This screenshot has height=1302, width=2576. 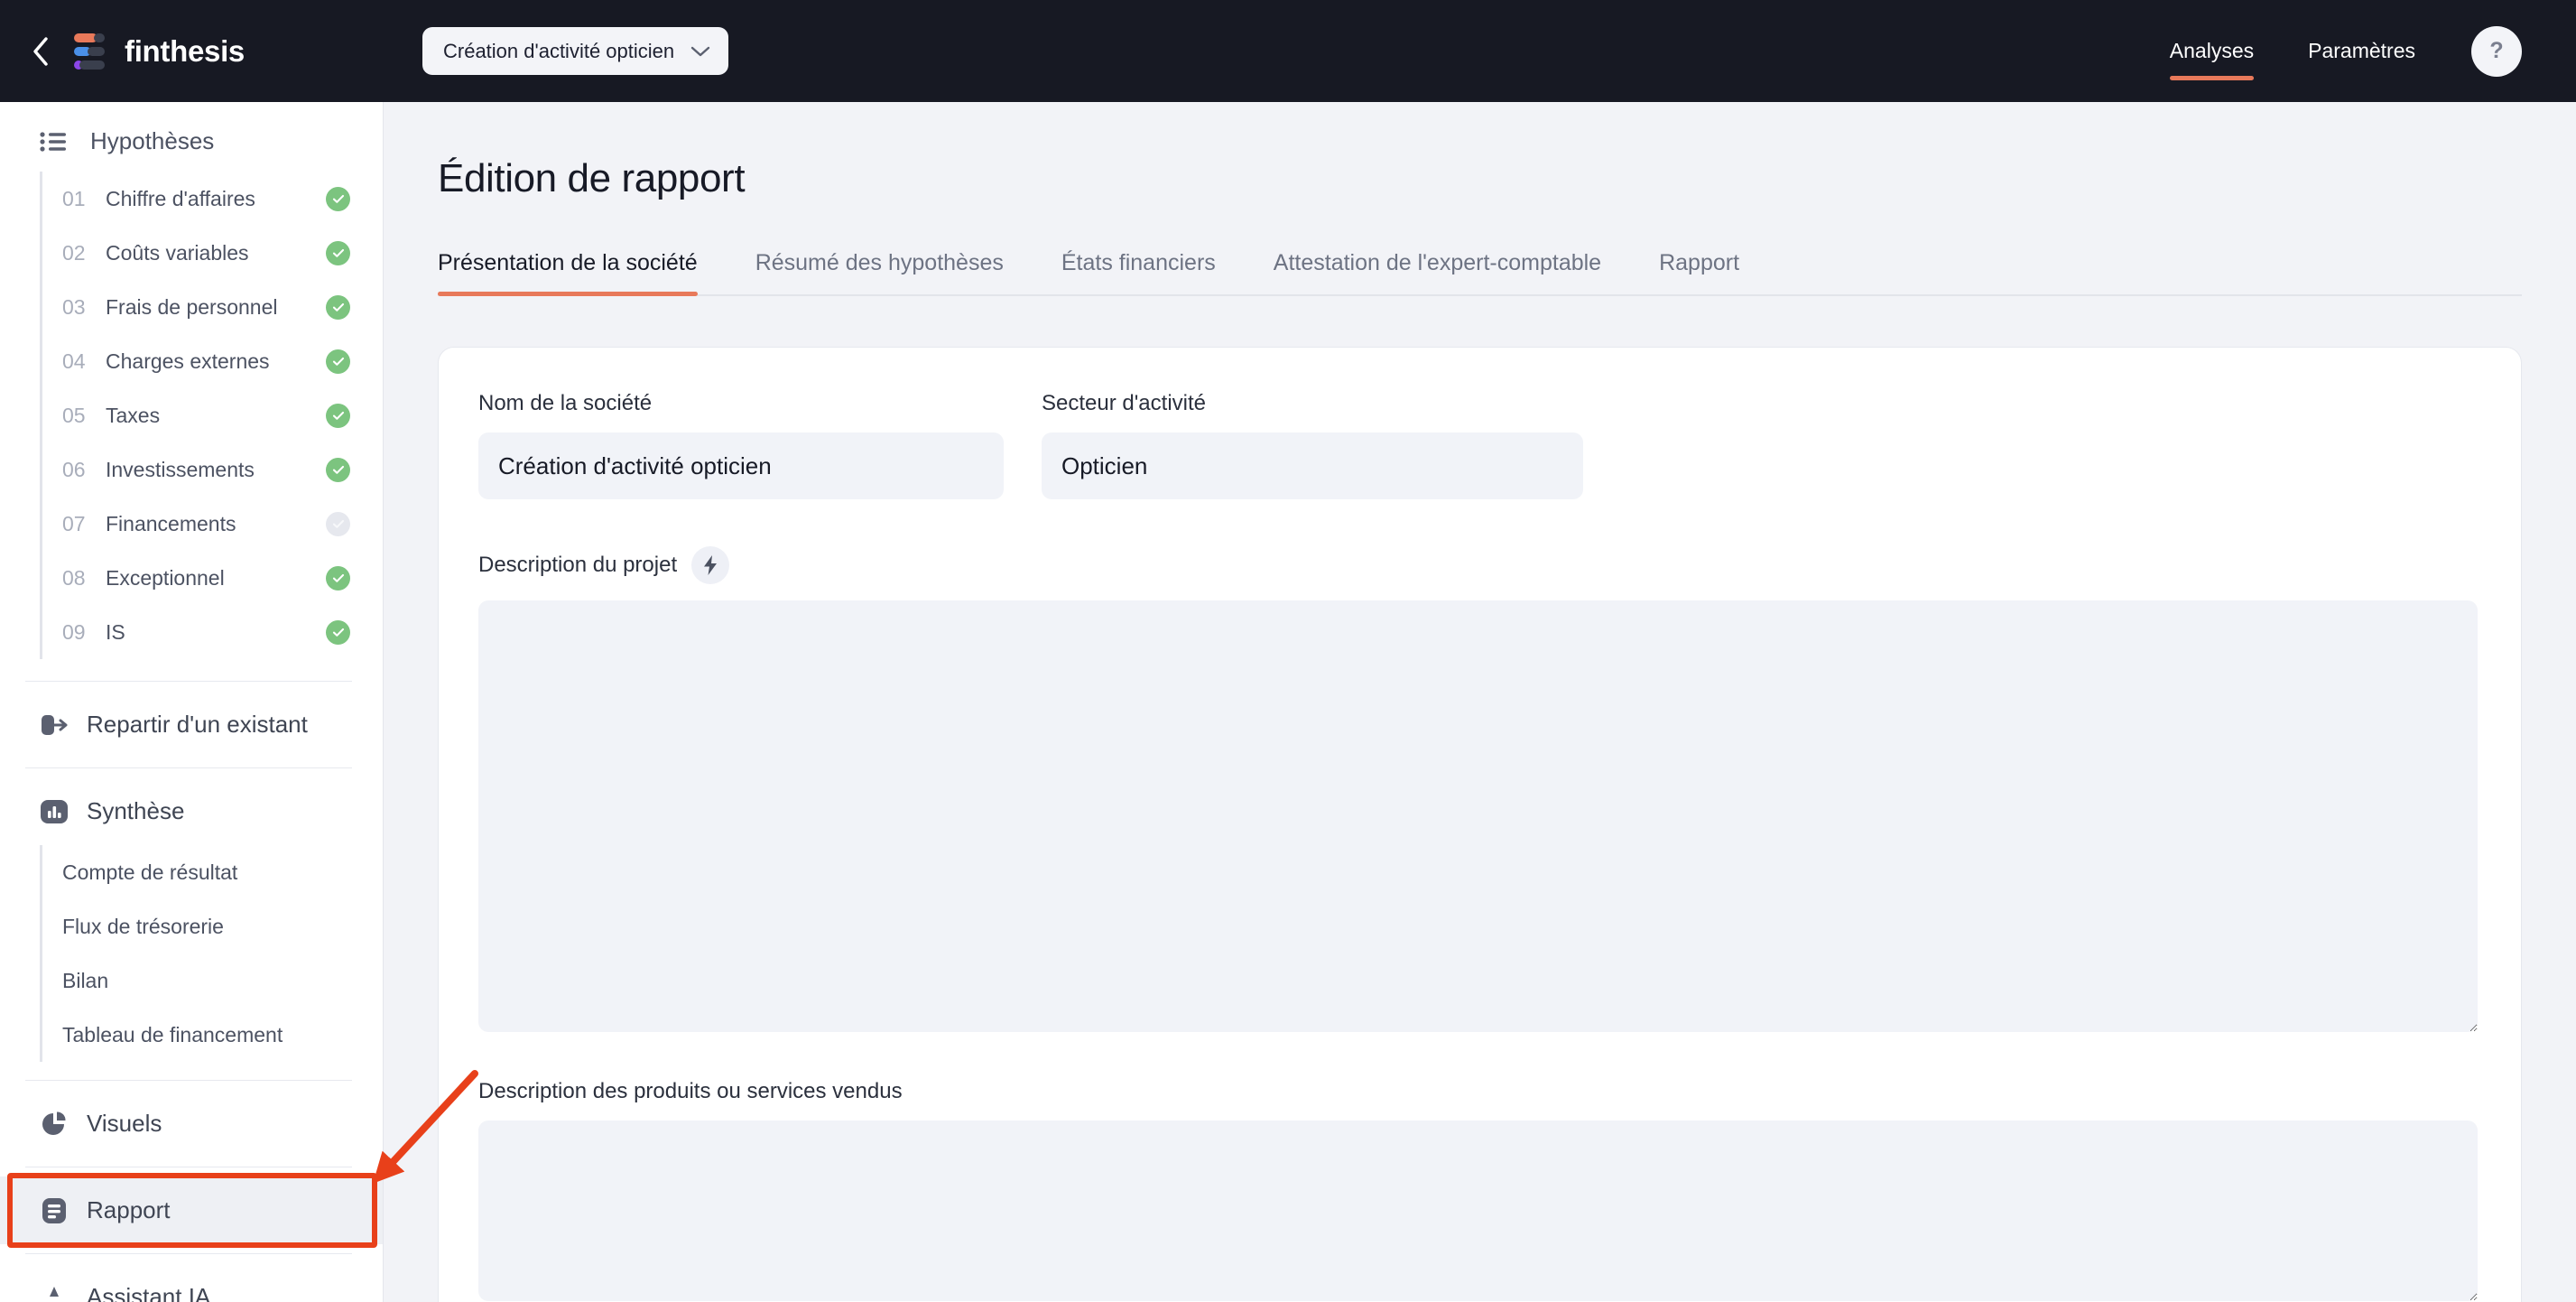 What do you see at coordinates (74, 252) in the screenshot?
I see `hypothesis-number: 02` at bounding box center [74, 252].